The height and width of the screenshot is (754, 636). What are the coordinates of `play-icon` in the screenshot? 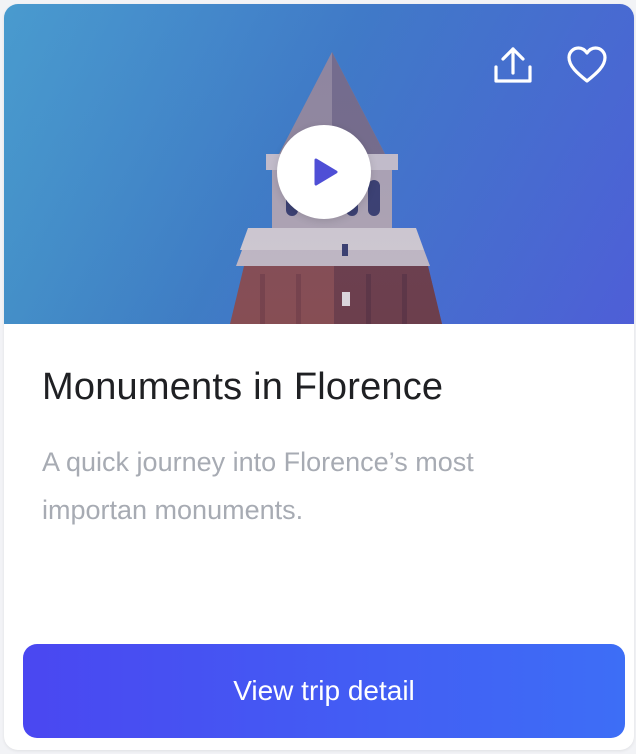 It's located at (326, 172).